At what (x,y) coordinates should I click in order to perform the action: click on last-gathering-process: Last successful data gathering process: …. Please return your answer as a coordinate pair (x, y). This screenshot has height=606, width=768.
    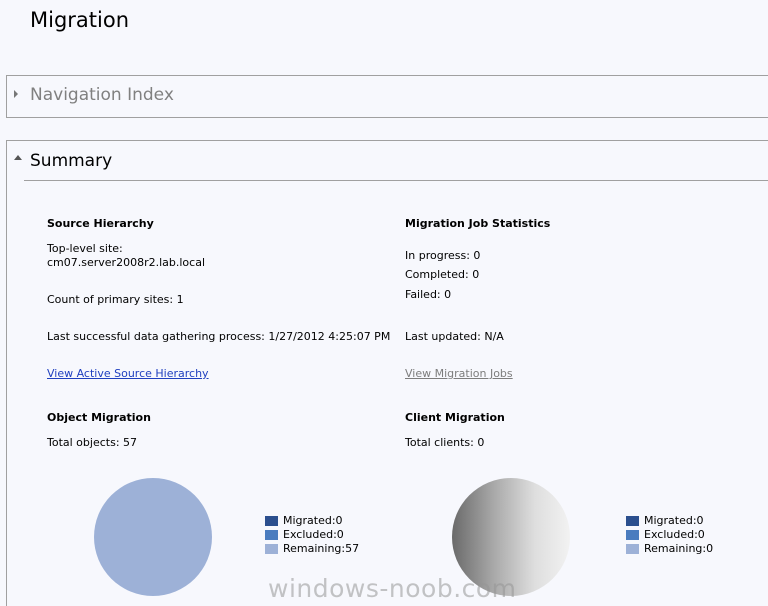
    Looking at the image, I should click on (219, 336).